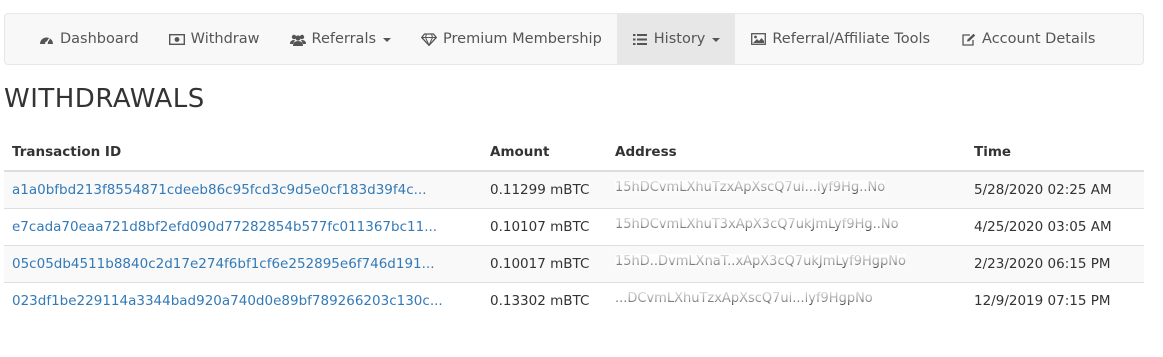 The image size is (1163, 357). Describe the element at coordinates (544, 300) in the screenshot. I see `amount-cell: 0.13302 mBTC` at that location.